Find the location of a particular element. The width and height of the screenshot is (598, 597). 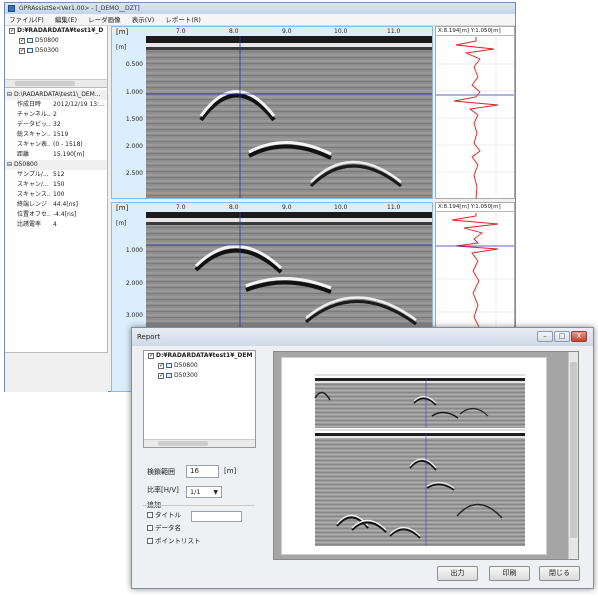

property-row: スキャンス... 100 is located at coordinates (56, 195).